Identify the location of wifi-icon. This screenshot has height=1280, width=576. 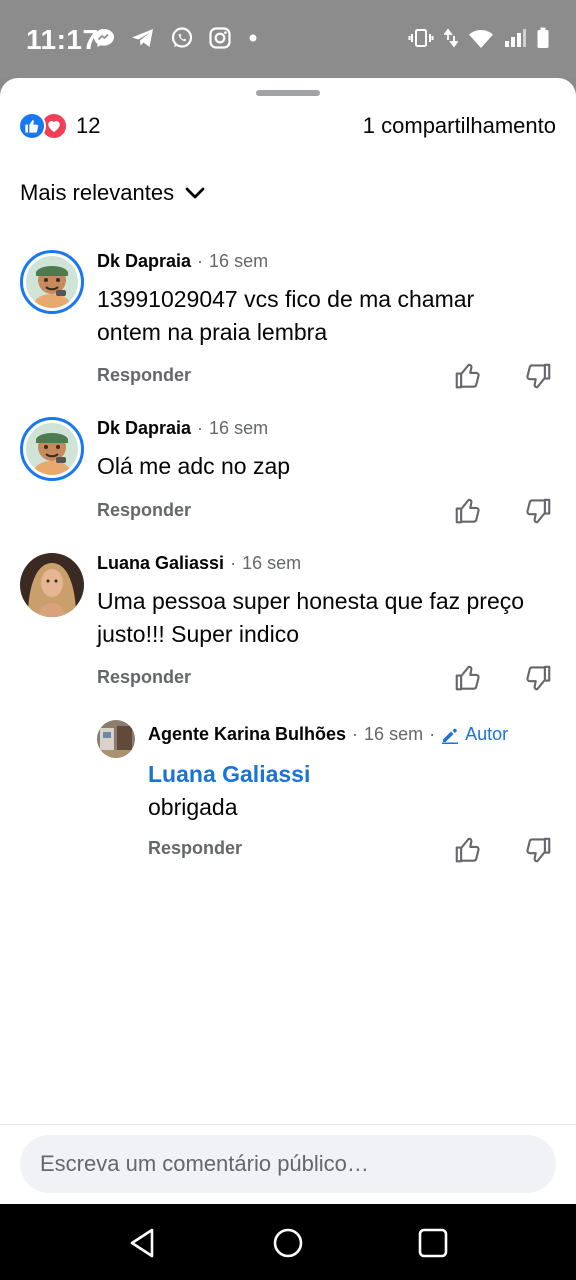
(481, 39).